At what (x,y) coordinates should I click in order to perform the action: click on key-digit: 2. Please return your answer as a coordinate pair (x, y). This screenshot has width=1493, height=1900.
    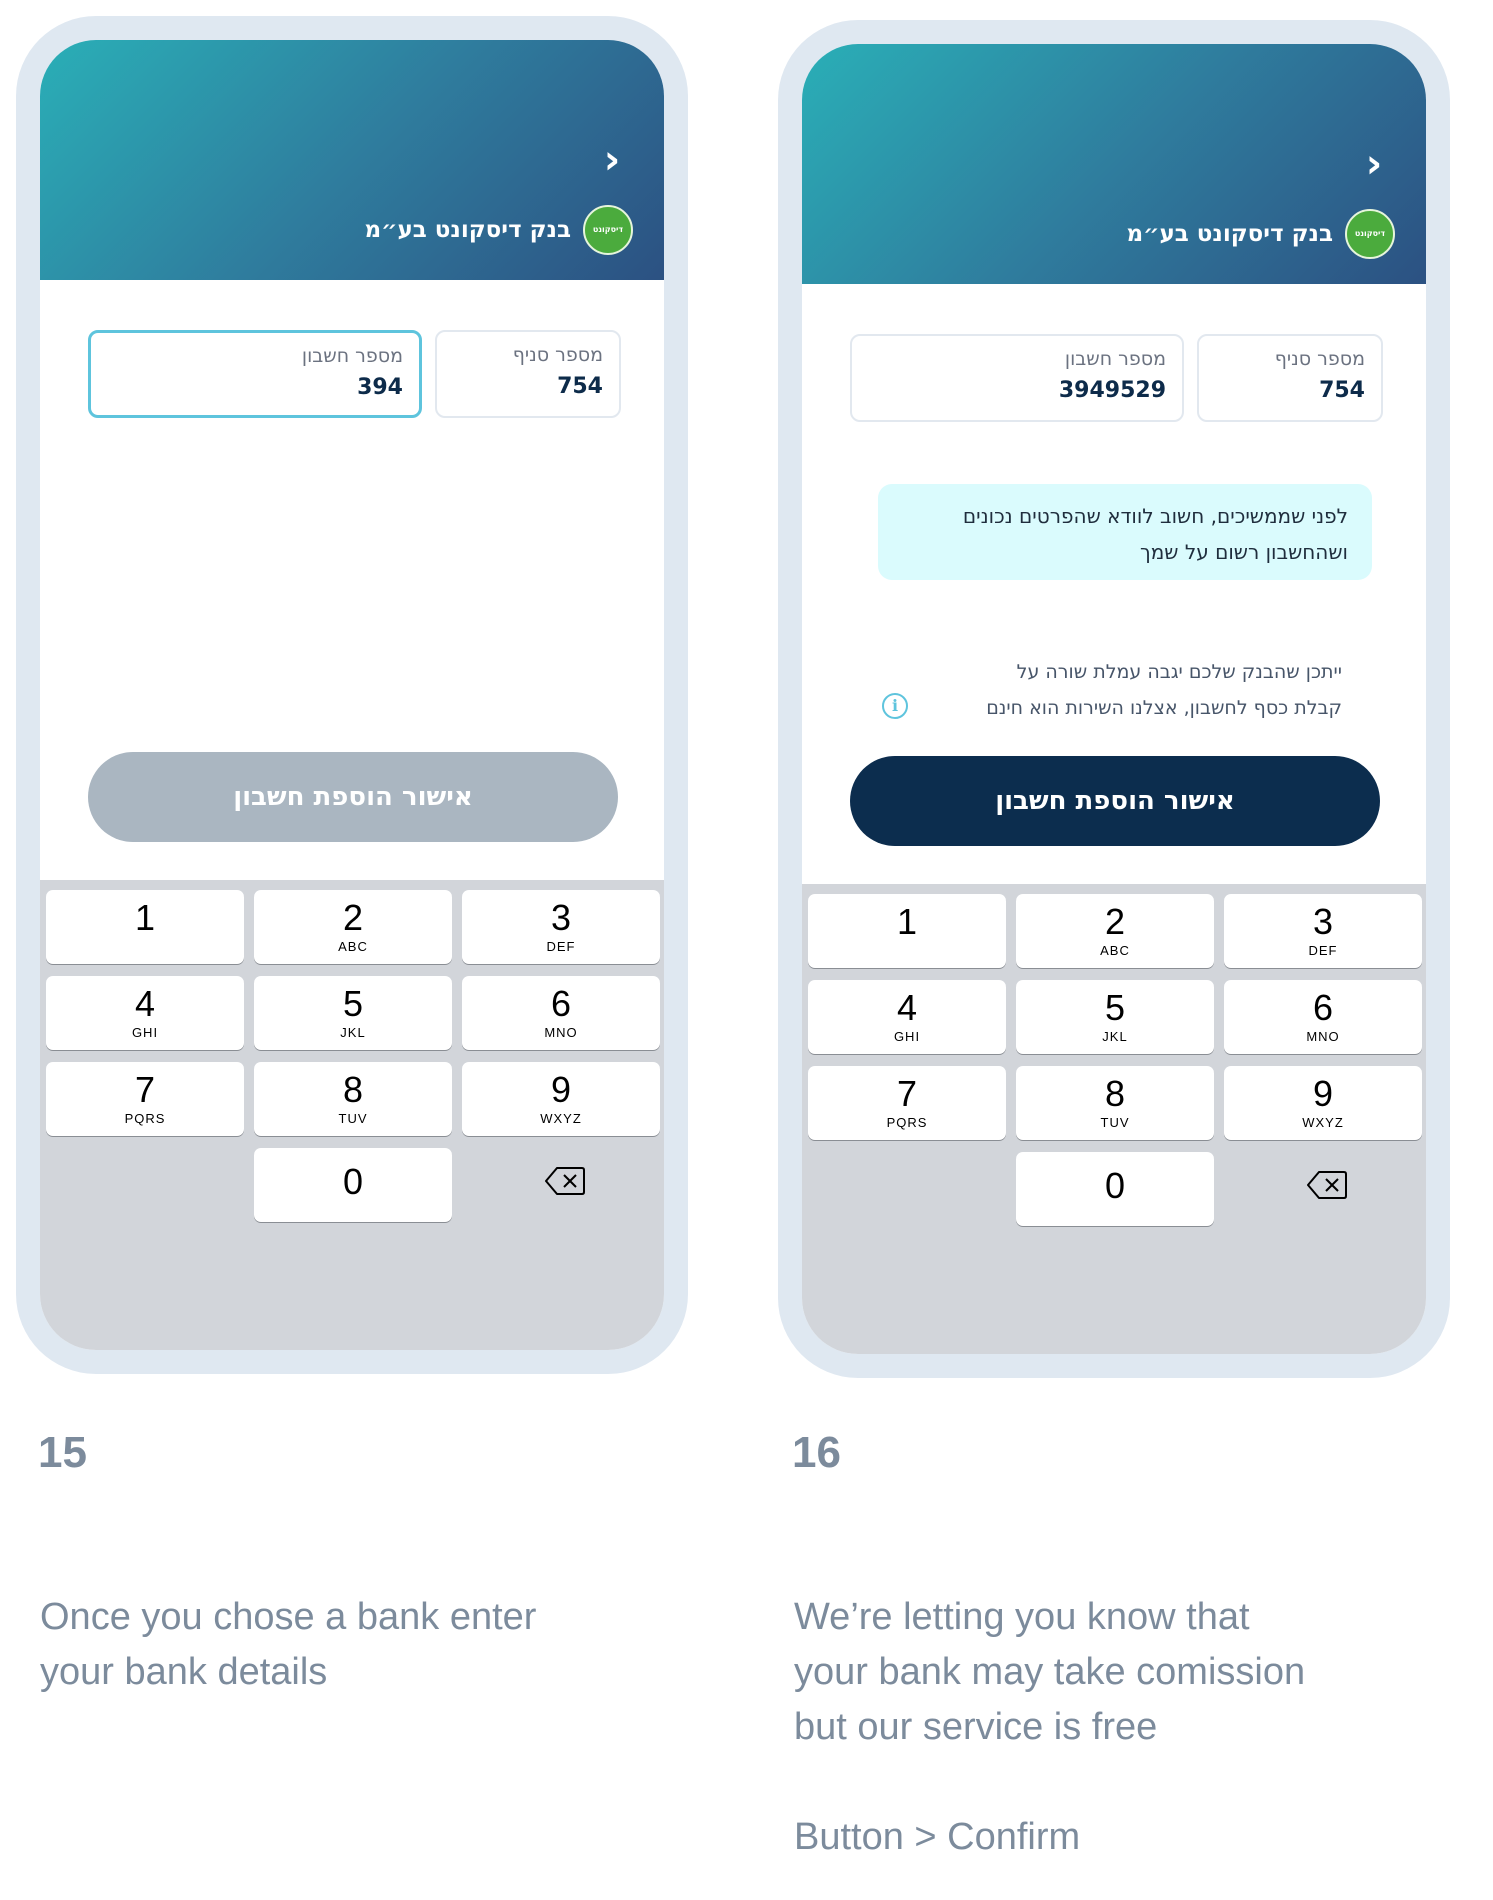
    Looking at the image, I should click on (353, 917).